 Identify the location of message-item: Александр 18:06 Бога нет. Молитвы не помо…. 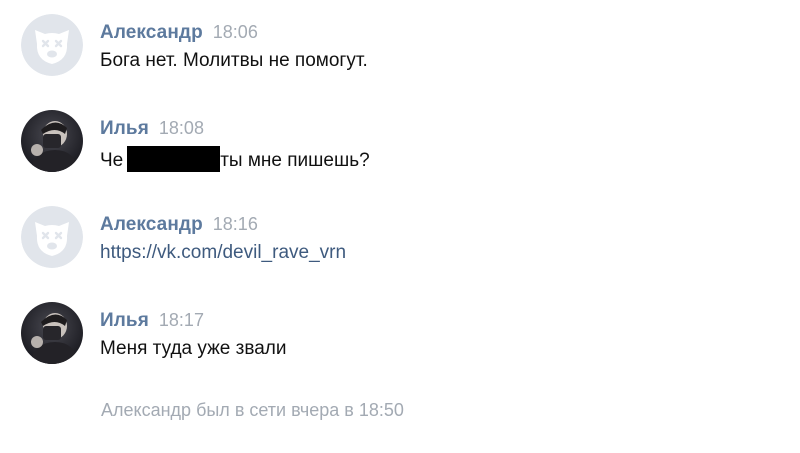
(401, 46).